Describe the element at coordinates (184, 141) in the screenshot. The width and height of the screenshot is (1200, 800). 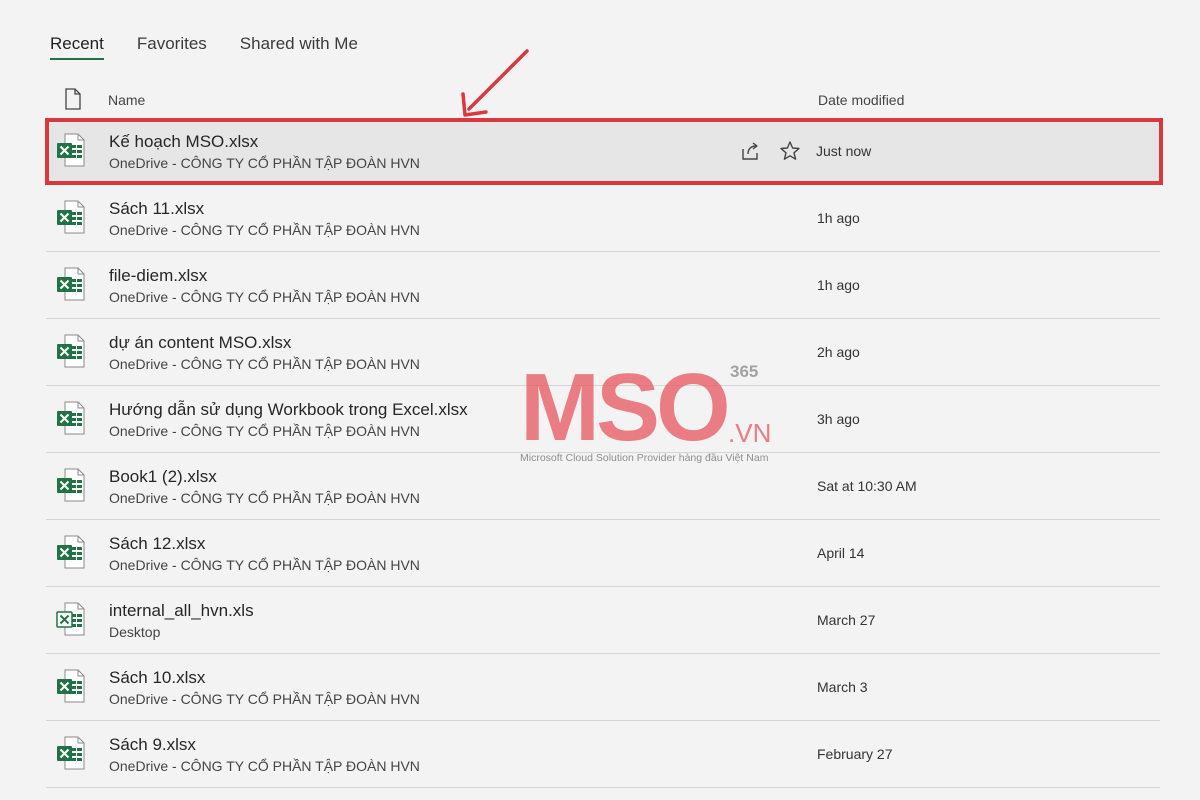
I see `file-name: Kế hoạch MSO.xlsx` at that location.